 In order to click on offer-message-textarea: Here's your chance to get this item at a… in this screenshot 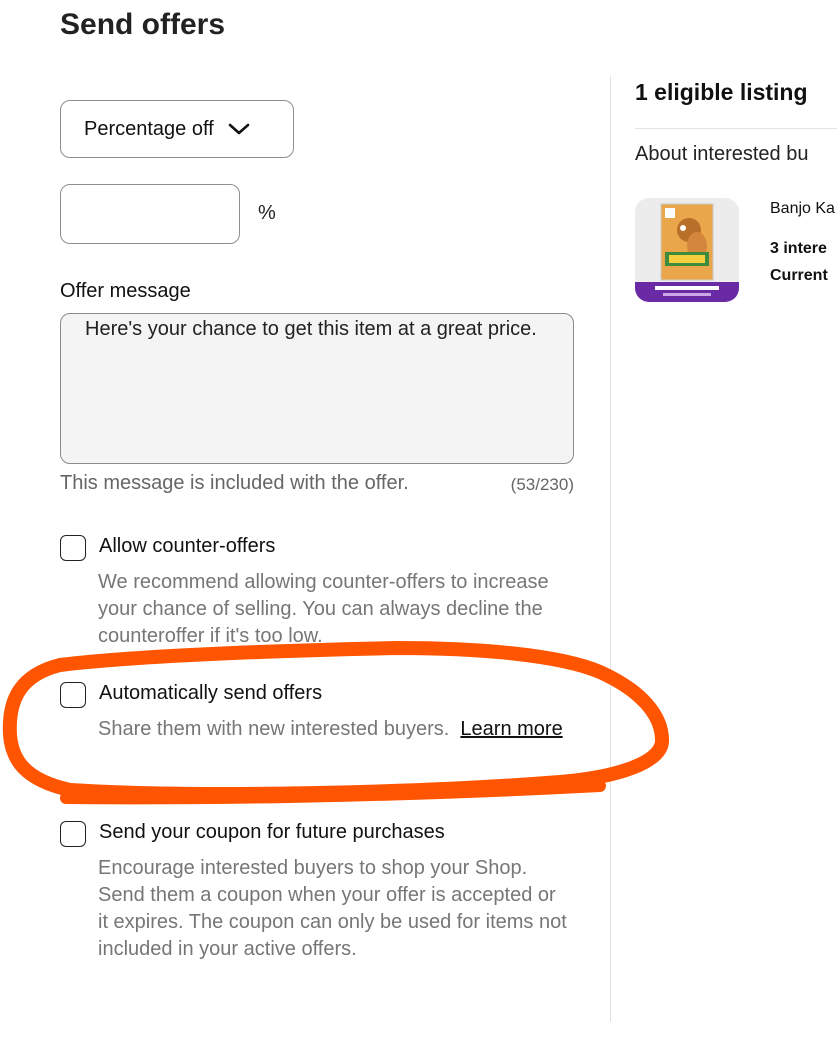, I will do `click(317, 388)`.